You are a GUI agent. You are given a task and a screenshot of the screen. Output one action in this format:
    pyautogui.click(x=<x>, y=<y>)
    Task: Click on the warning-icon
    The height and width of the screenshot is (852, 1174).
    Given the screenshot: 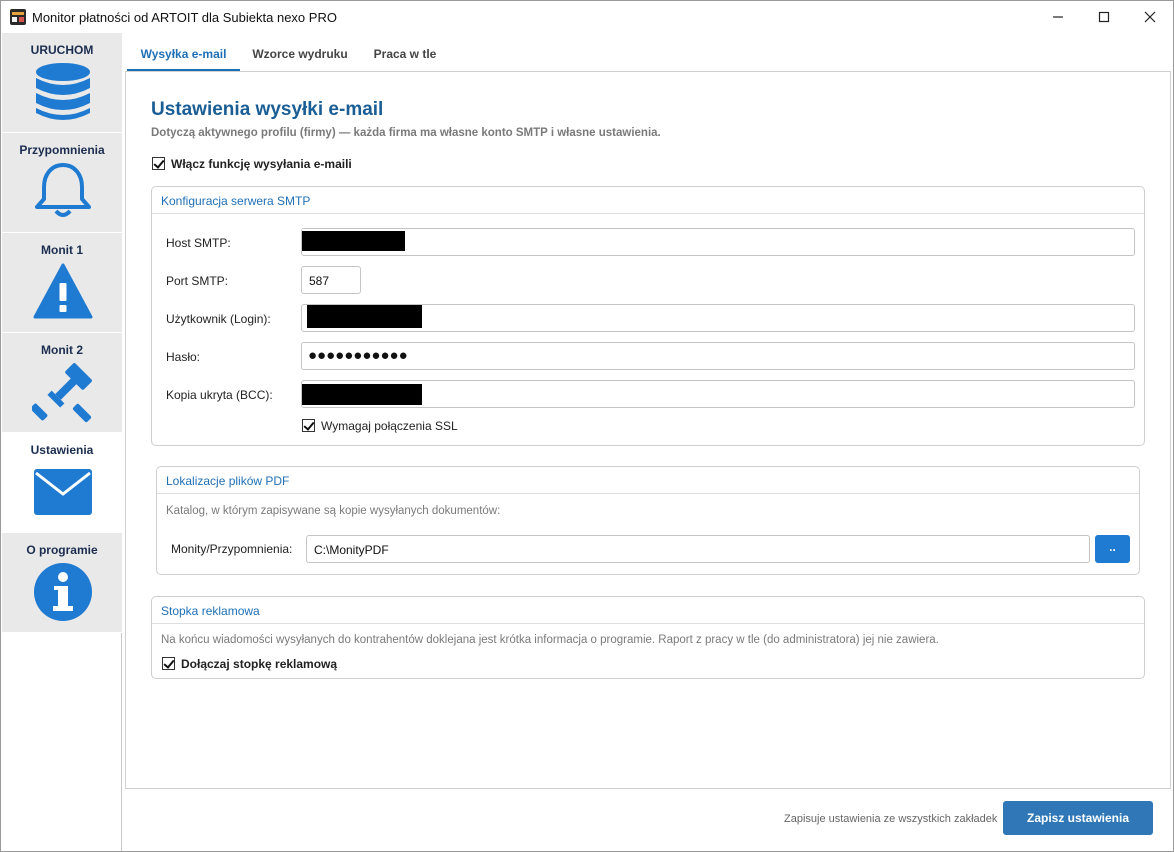 What is the action you would take?
    pyautogui.click(x=63, y=291)
    